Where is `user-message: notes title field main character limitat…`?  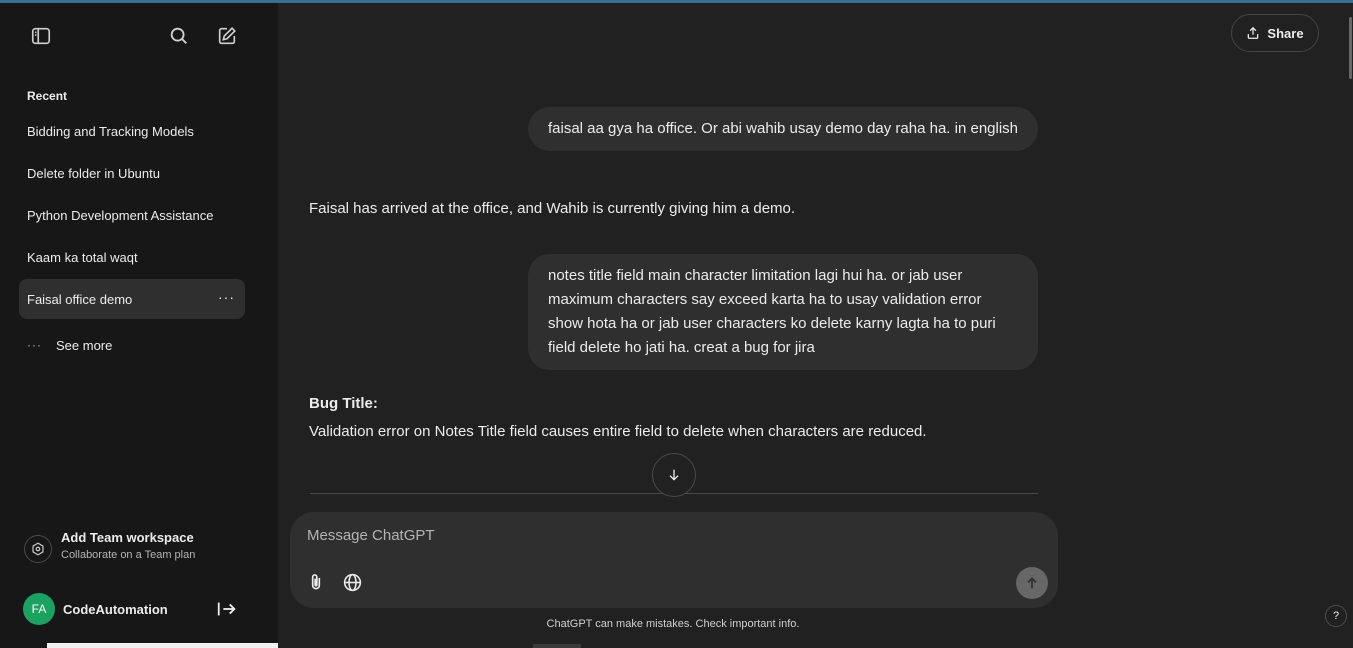
user-message: notes title field main character limitat… is located at coordinates (783, 312).